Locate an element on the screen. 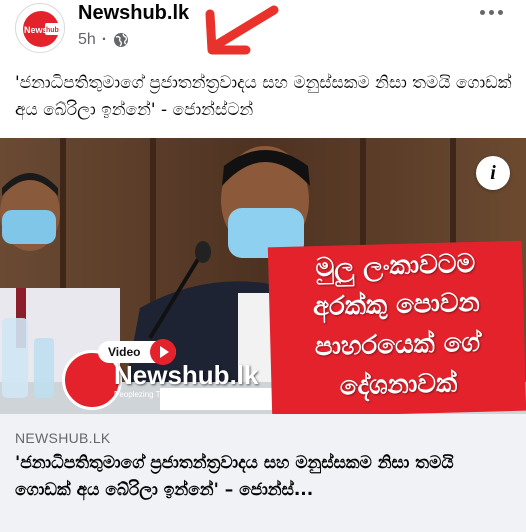 The height and width of the screenshot is (532, 526). video-badge: Video is located at coordinates (137, 352).